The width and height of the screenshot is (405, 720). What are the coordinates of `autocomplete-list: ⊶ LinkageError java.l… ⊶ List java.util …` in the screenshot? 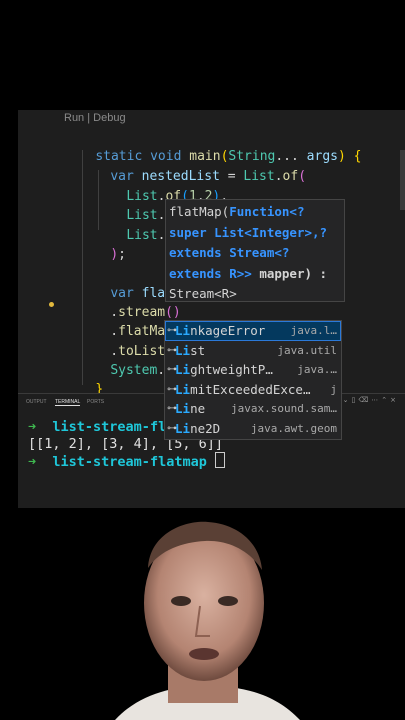 It's located at (253, 380).